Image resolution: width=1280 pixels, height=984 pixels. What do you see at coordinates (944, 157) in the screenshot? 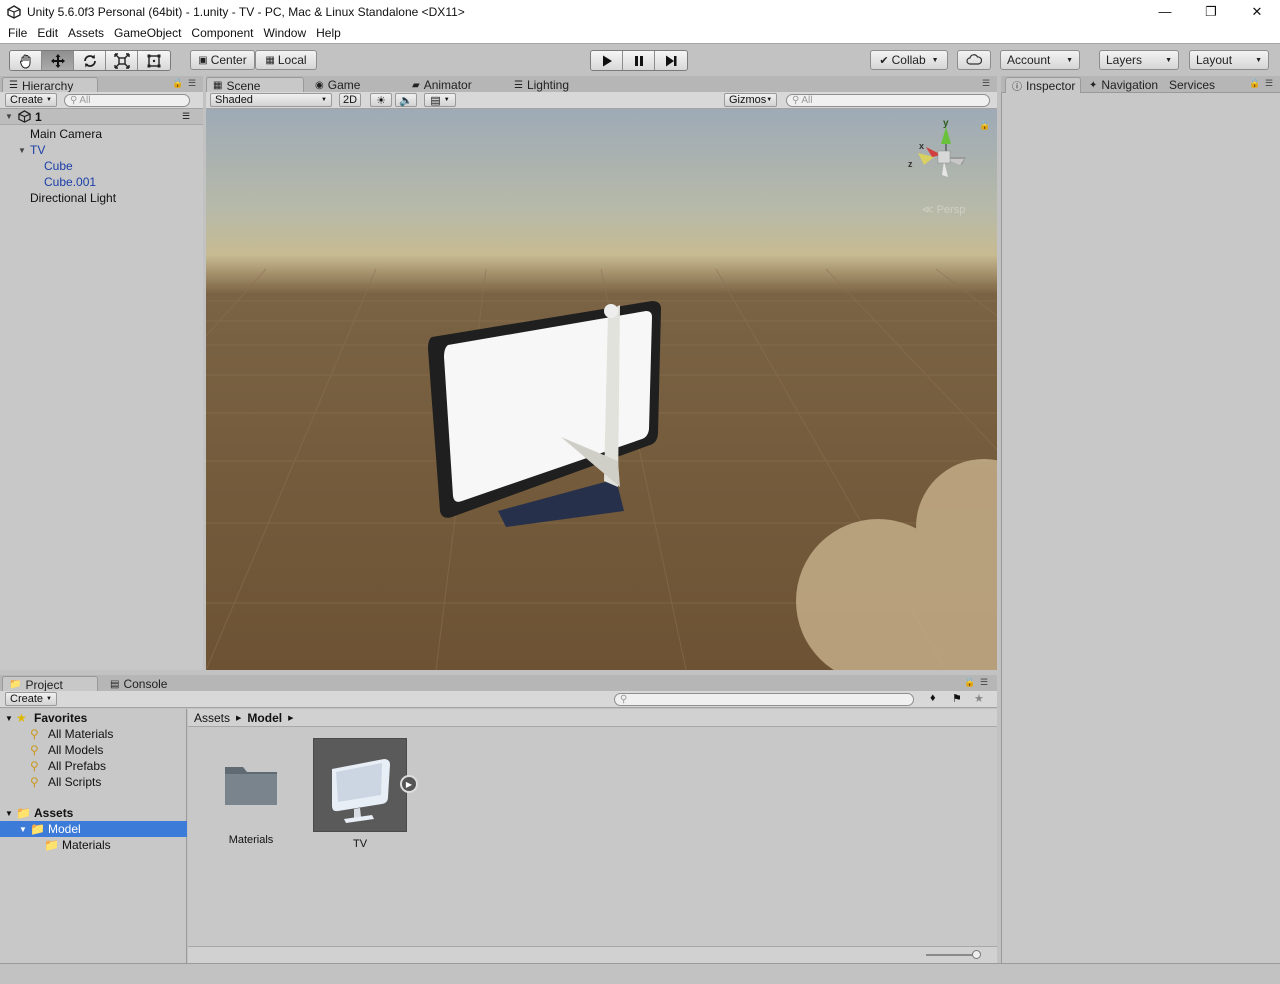
I see `orientation-gizmo-icon: y x z` at bounding box center [944, 157].